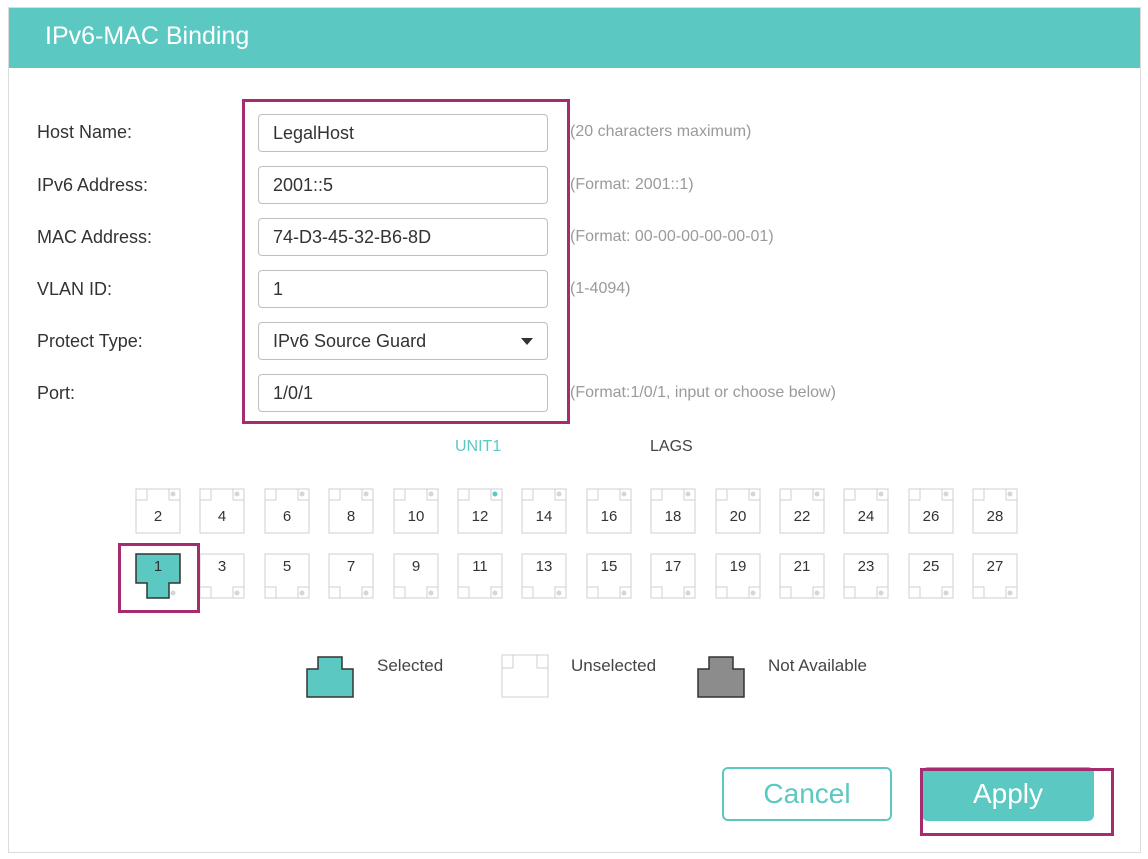 This screenshot has width=1148, height=859. I want to click on port-4: 4, so click(222, 511).